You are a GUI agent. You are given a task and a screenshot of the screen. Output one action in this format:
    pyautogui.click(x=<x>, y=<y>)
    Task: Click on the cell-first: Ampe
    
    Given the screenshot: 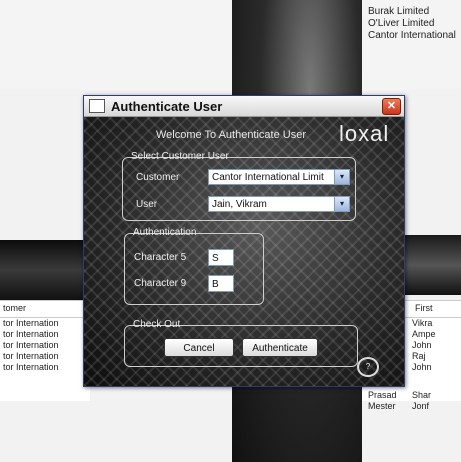 What is the action you would take?
    pyautogui.click(x=424, y=334)
    